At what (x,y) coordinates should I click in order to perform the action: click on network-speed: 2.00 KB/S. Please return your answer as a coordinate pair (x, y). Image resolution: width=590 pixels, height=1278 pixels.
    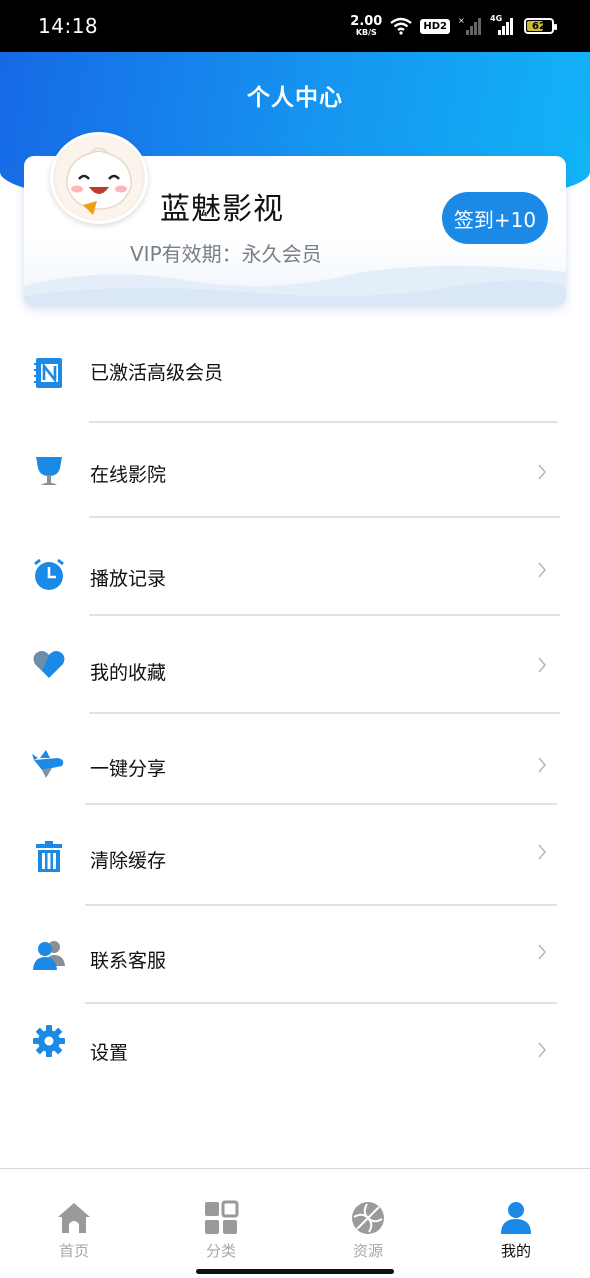
    Looking at the image, I should click on (366, 26).